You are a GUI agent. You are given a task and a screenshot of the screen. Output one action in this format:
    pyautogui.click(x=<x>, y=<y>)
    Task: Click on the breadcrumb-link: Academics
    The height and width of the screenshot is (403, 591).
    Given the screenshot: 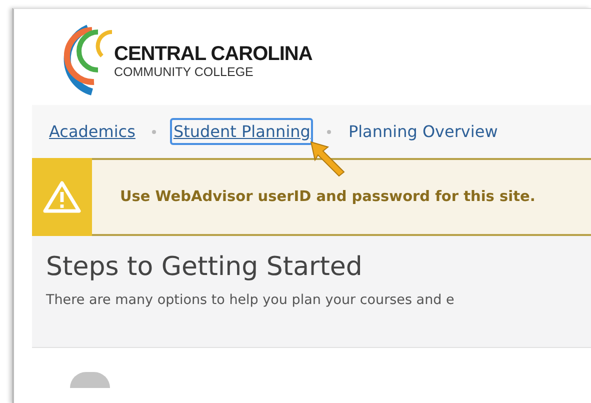 What is the action you would take?
    pyautogui.click(x=92, y=131)
    